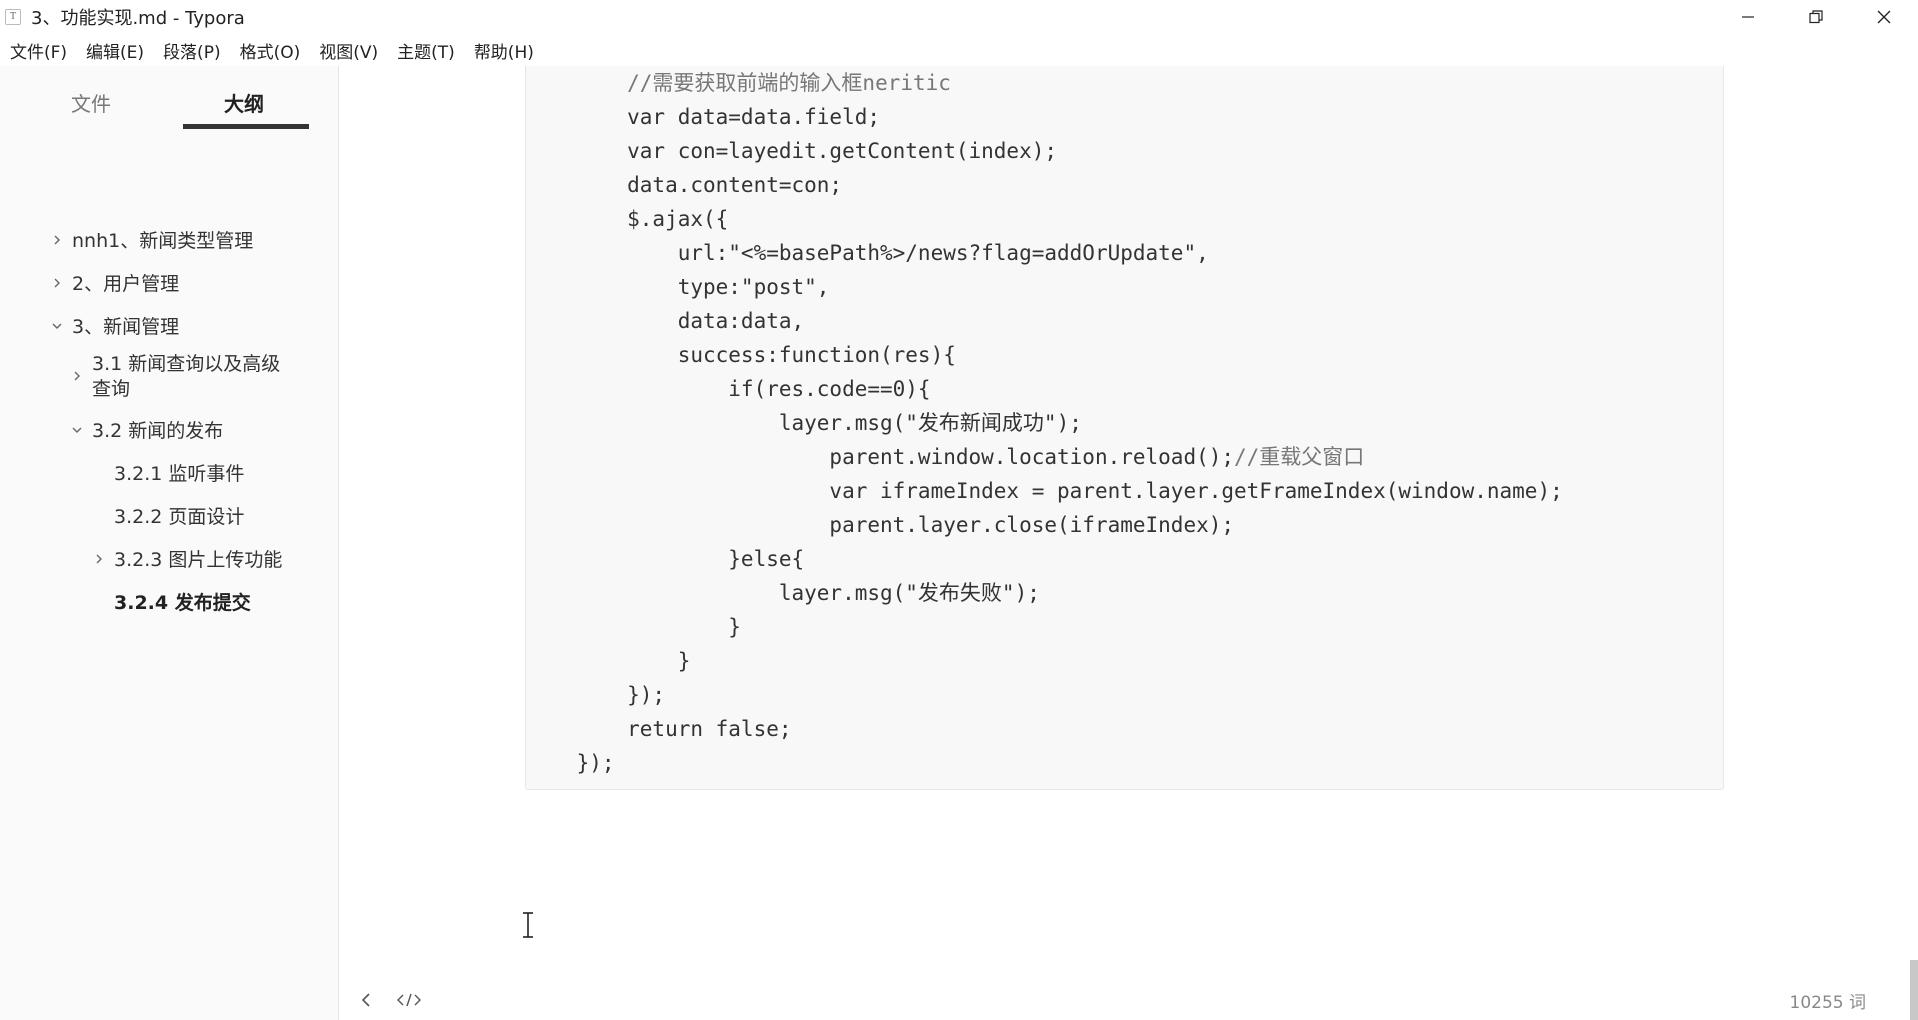  Describe the element at coordinates (1914, 990) in the screenshot. I see `scrollbar-thumb` at that location.